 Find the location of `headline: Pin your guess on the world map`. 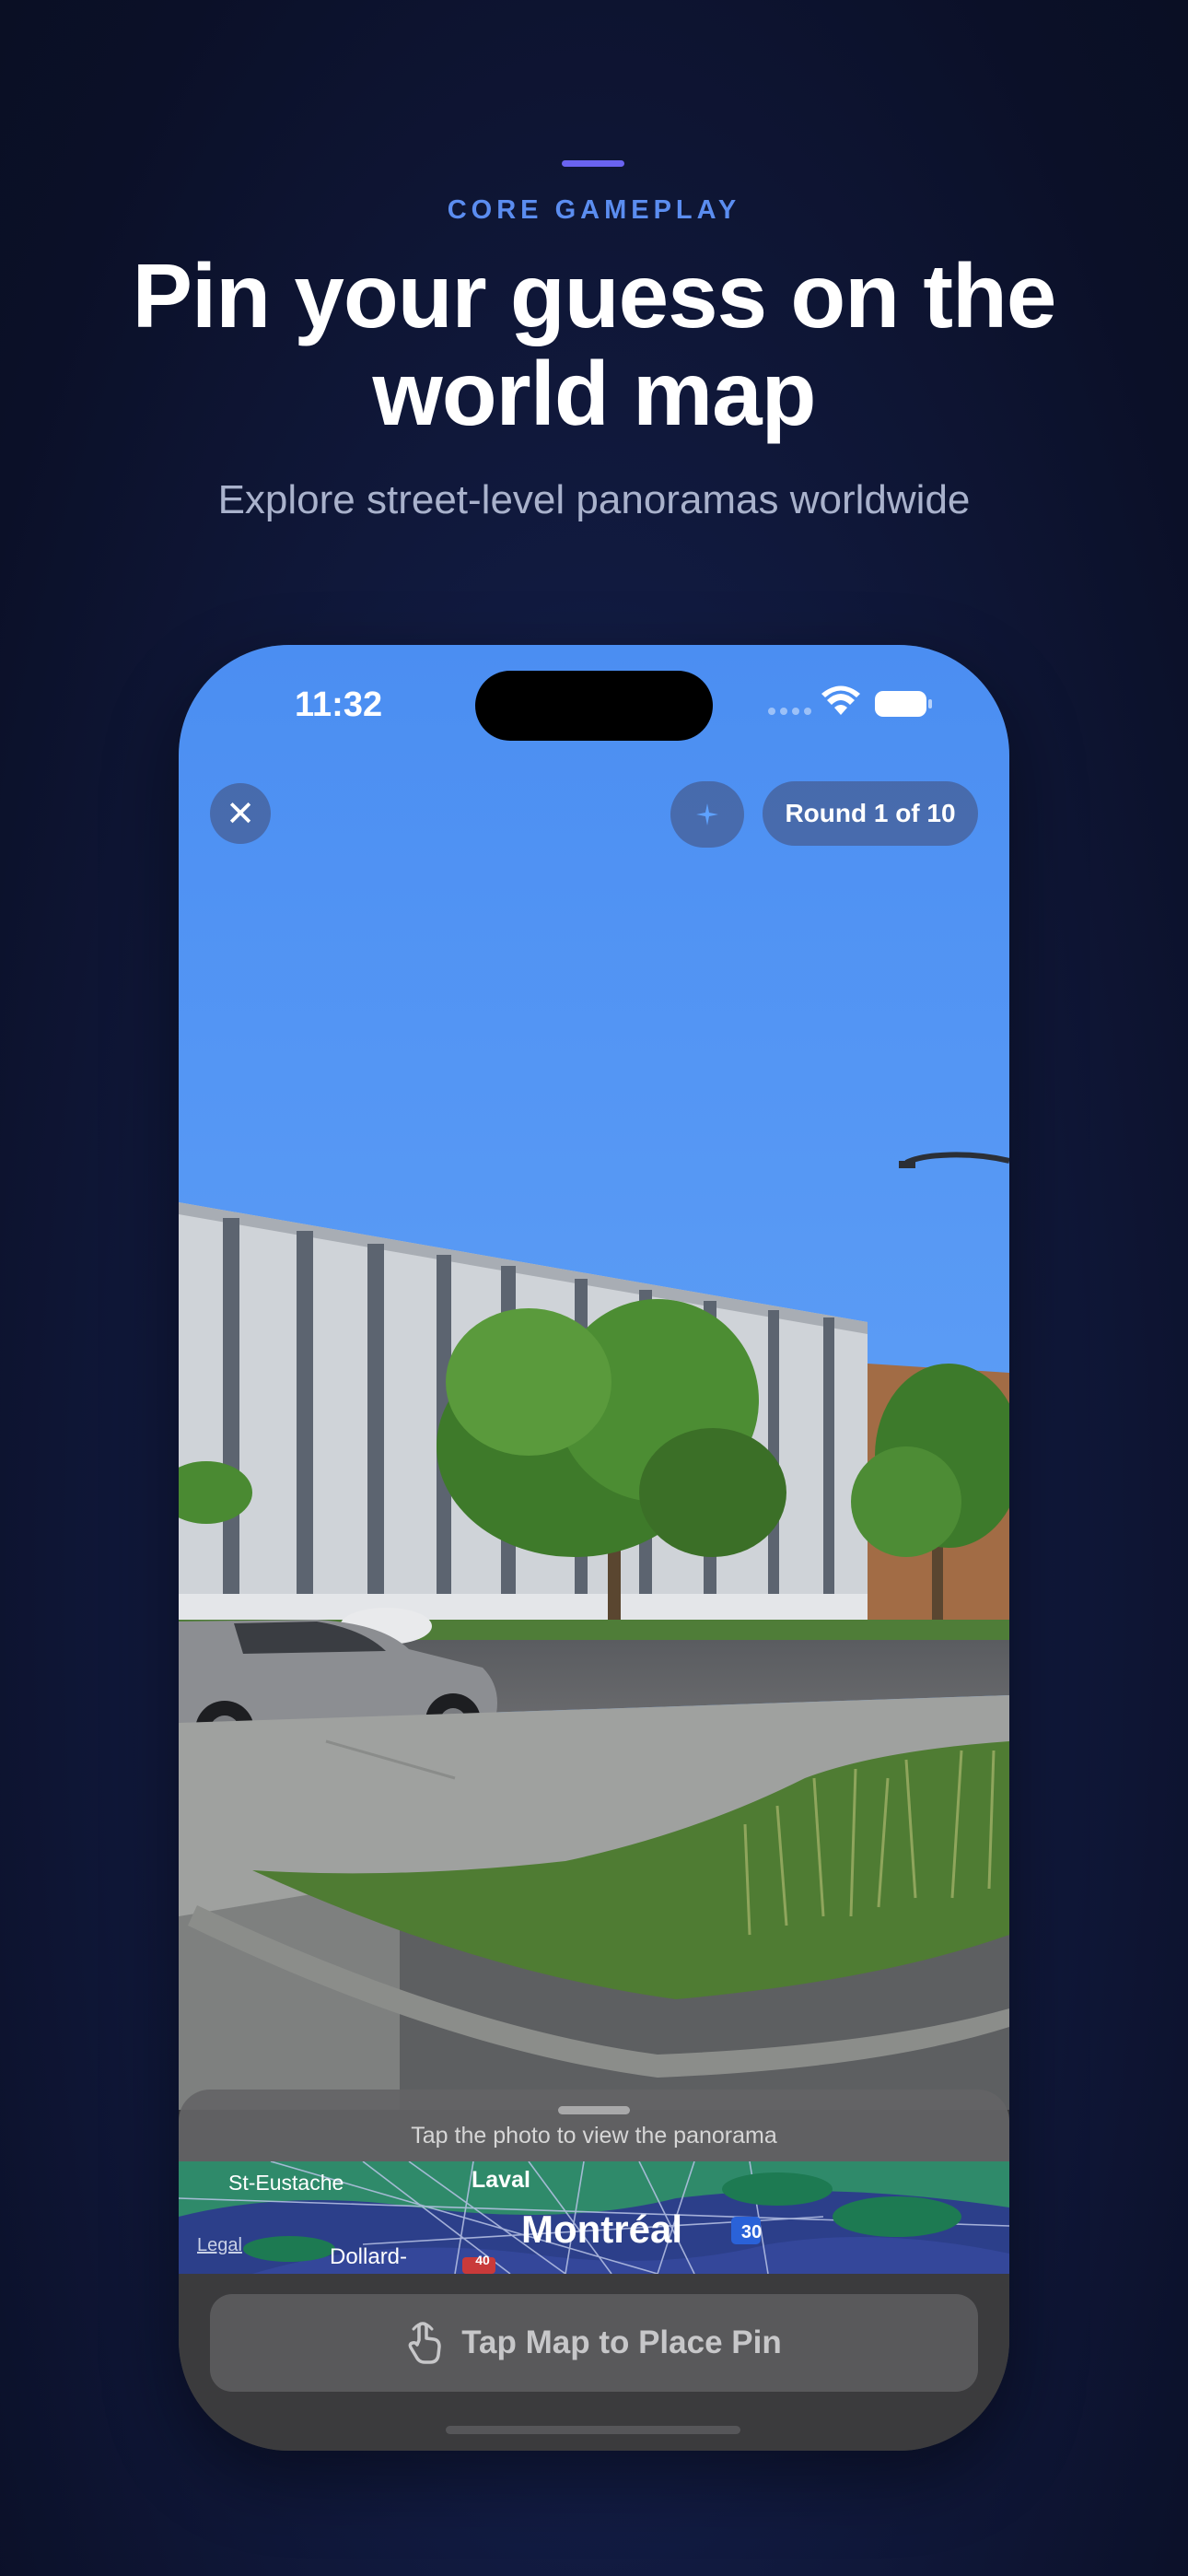

headline: Pin your guess on the world map is located at coordinates (594, 344).